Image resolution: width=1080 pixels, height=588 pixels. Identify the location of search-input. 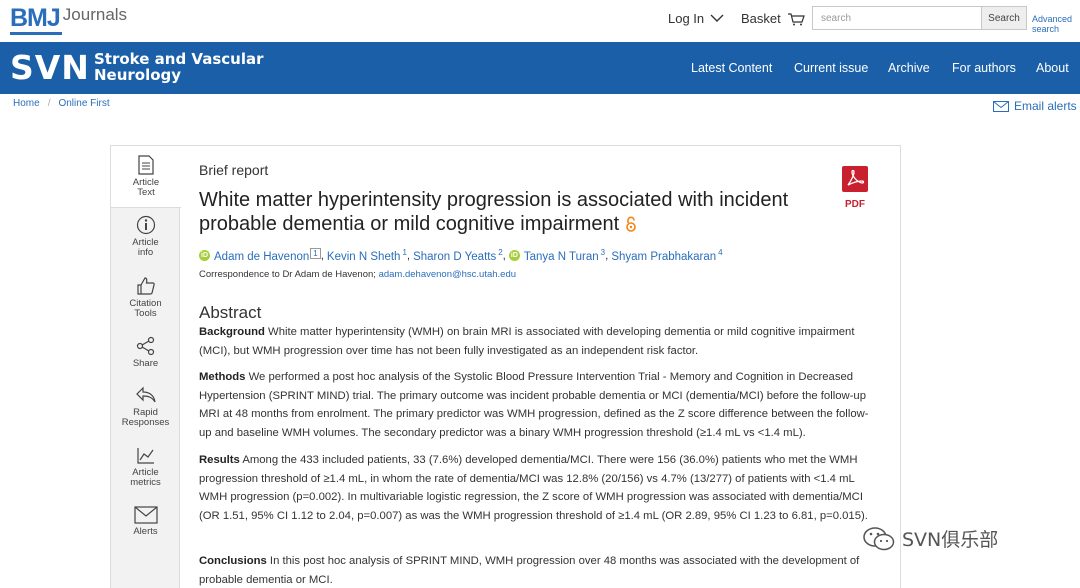
(897, 18).